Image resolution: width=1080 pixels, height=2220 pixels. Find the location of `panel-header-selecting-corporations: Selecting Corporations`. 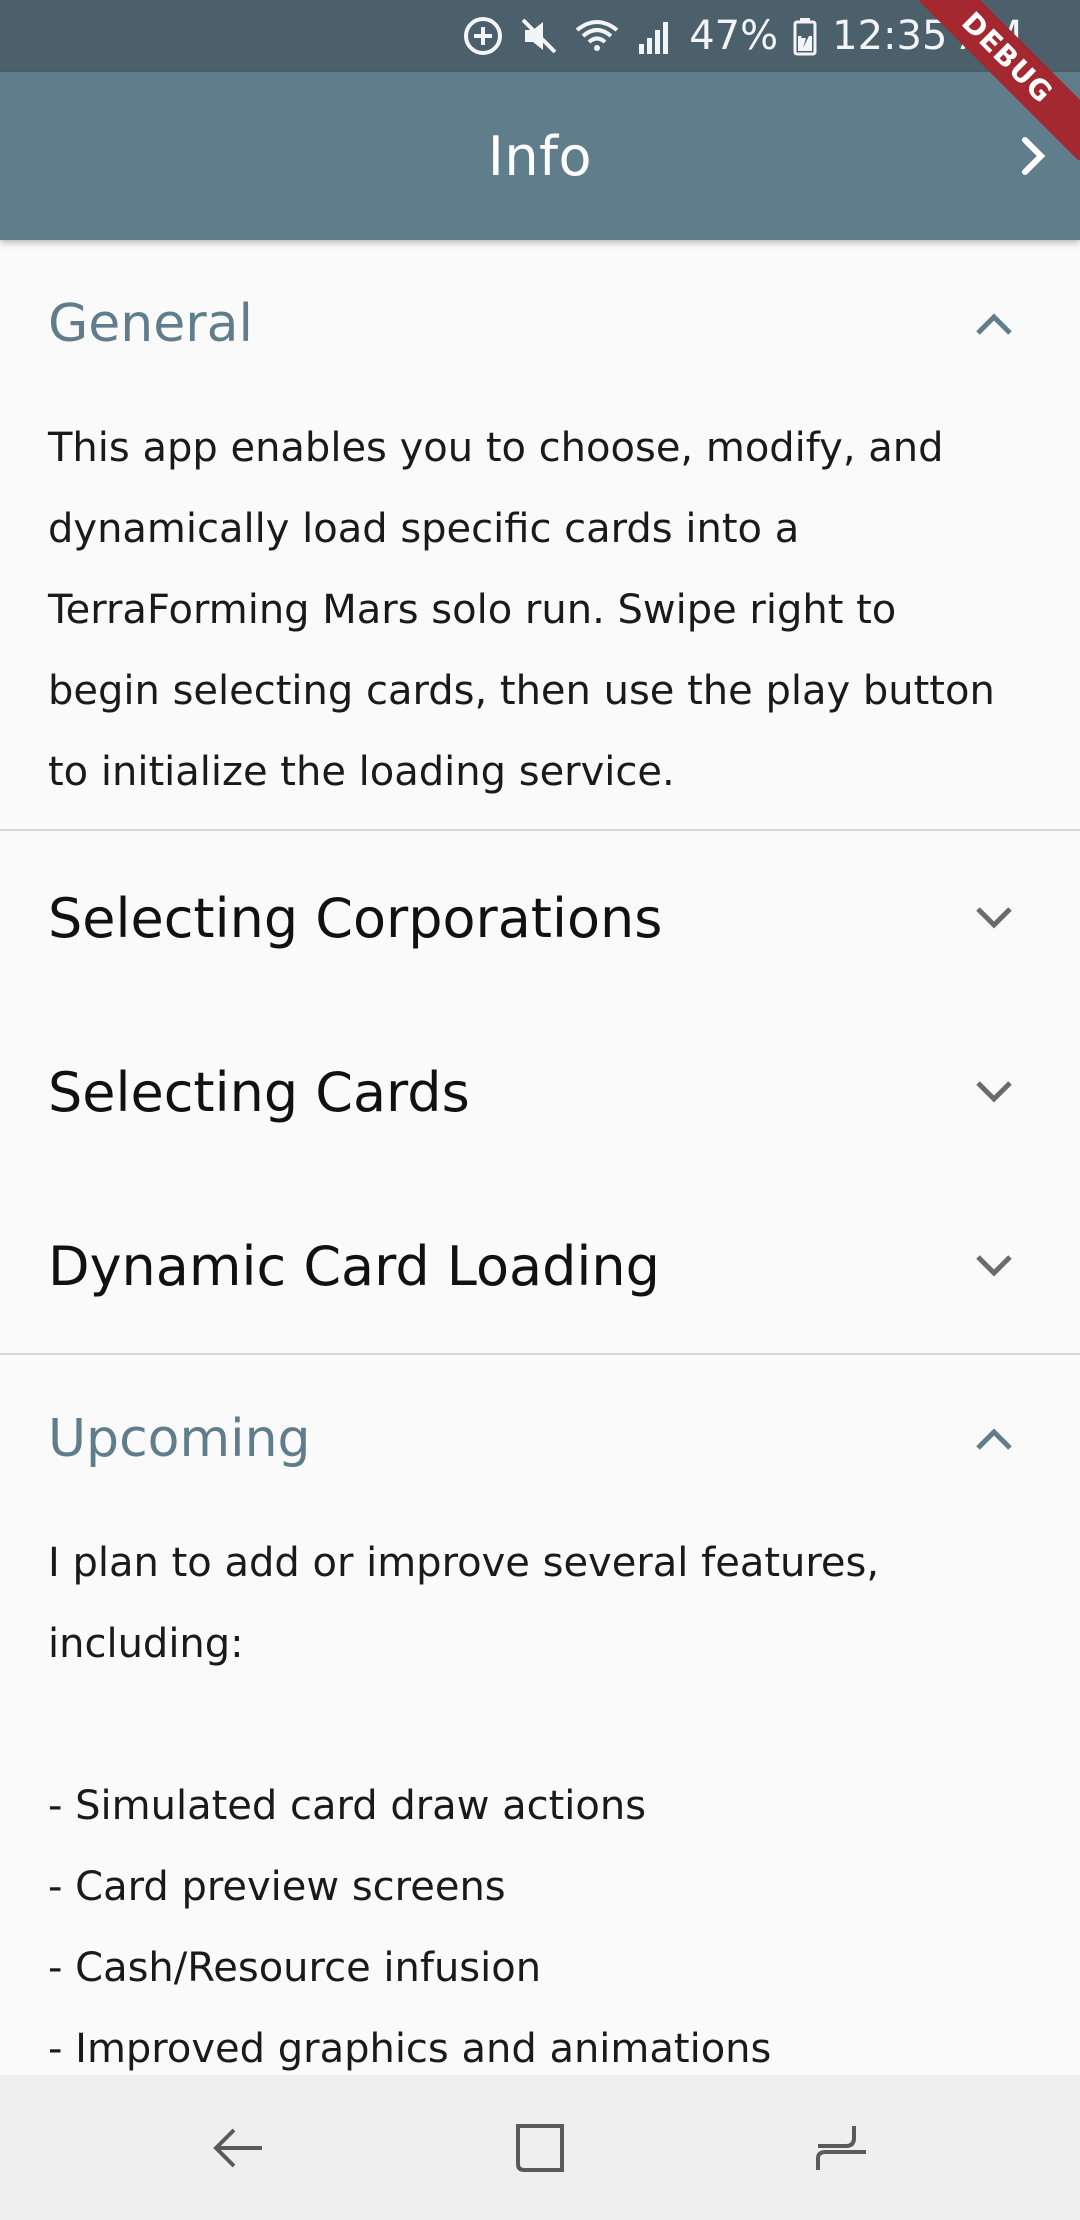

panel-header-selecting-corporations: Selecting Corporations is located at coordinates (540, 918).